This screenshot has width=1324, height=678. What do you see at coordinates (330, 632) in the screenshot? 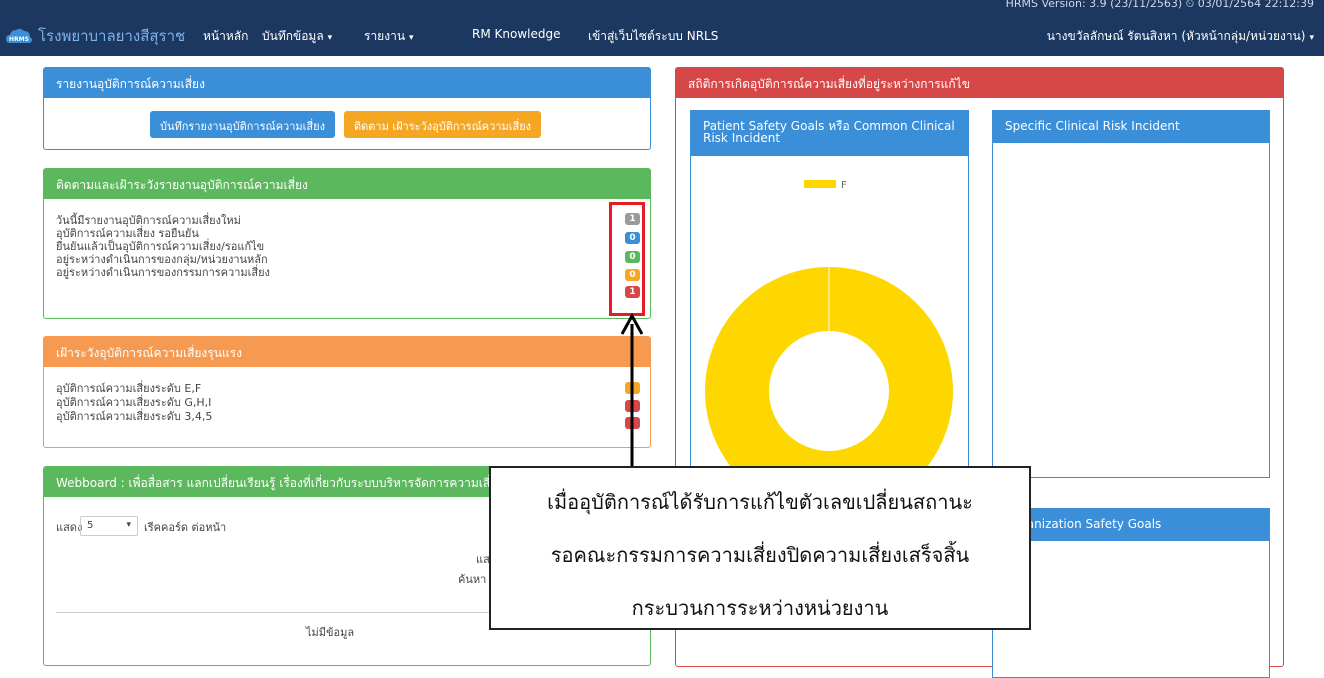
I see `empty-table-message: ไม่มีข้อมูล` at bounding box center [330, 632].